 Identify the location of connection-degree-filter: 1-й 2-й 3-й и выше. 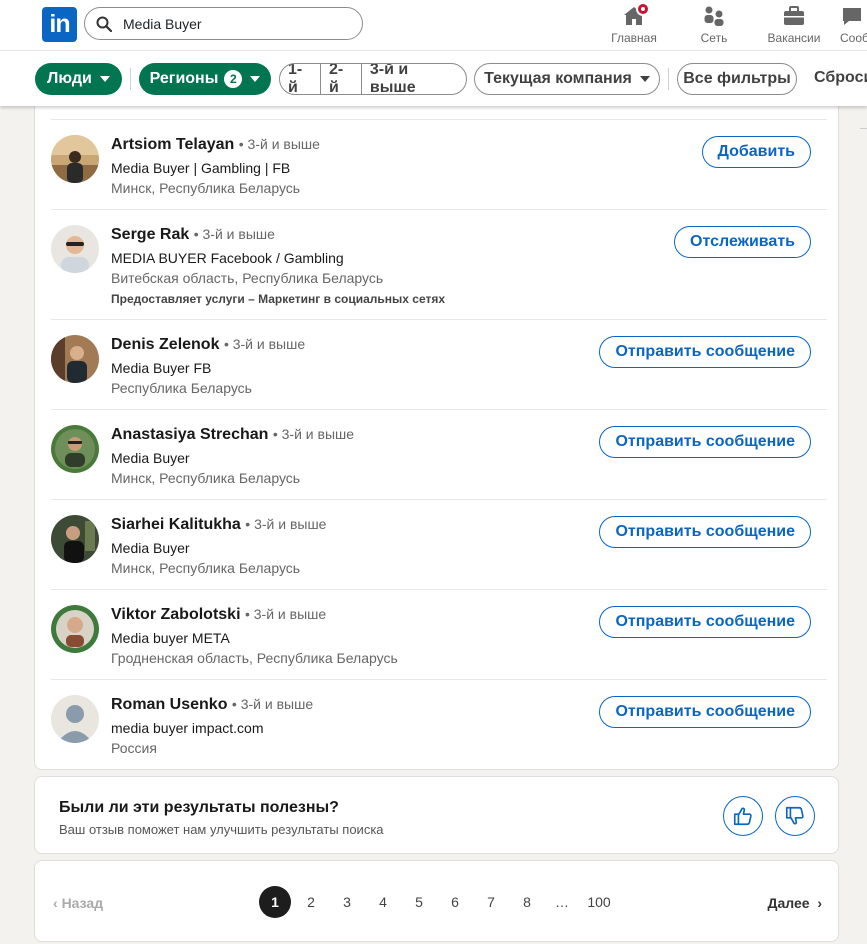
(373, 79).